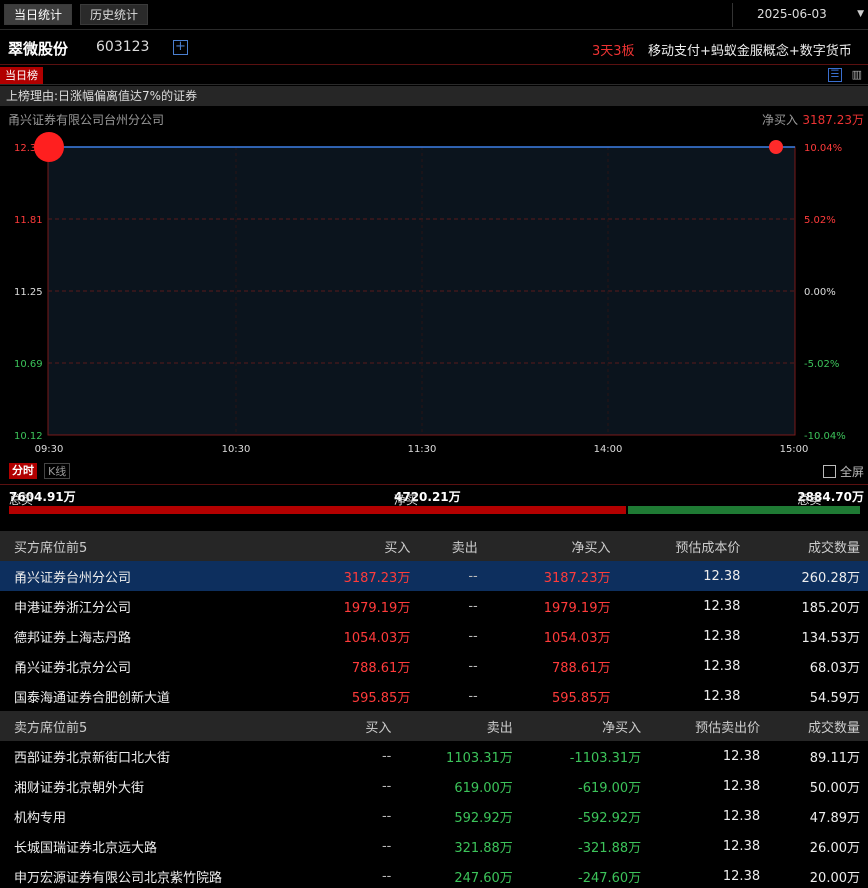  Describe the element at coordinates (483, 848) in the screenshot. I see `table-cell: 321.88万` at that location.